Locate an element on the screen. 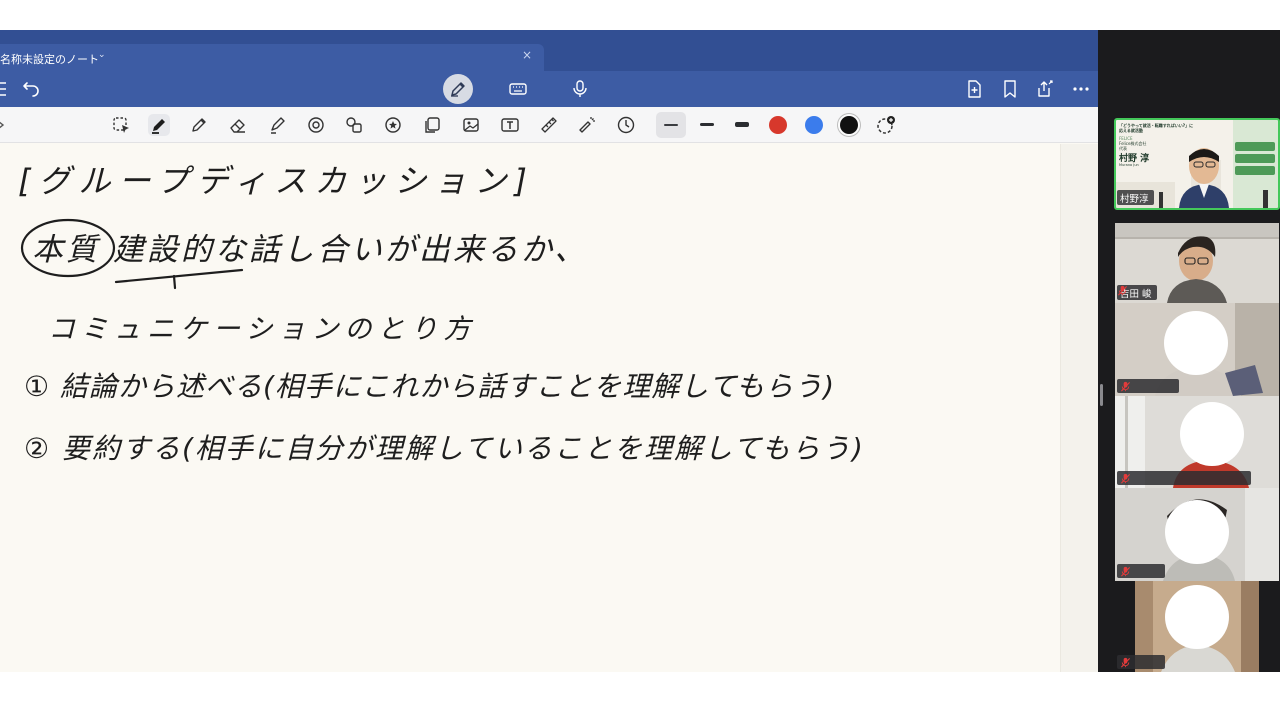  history-tool-icon is located at coordinates (626, 125).